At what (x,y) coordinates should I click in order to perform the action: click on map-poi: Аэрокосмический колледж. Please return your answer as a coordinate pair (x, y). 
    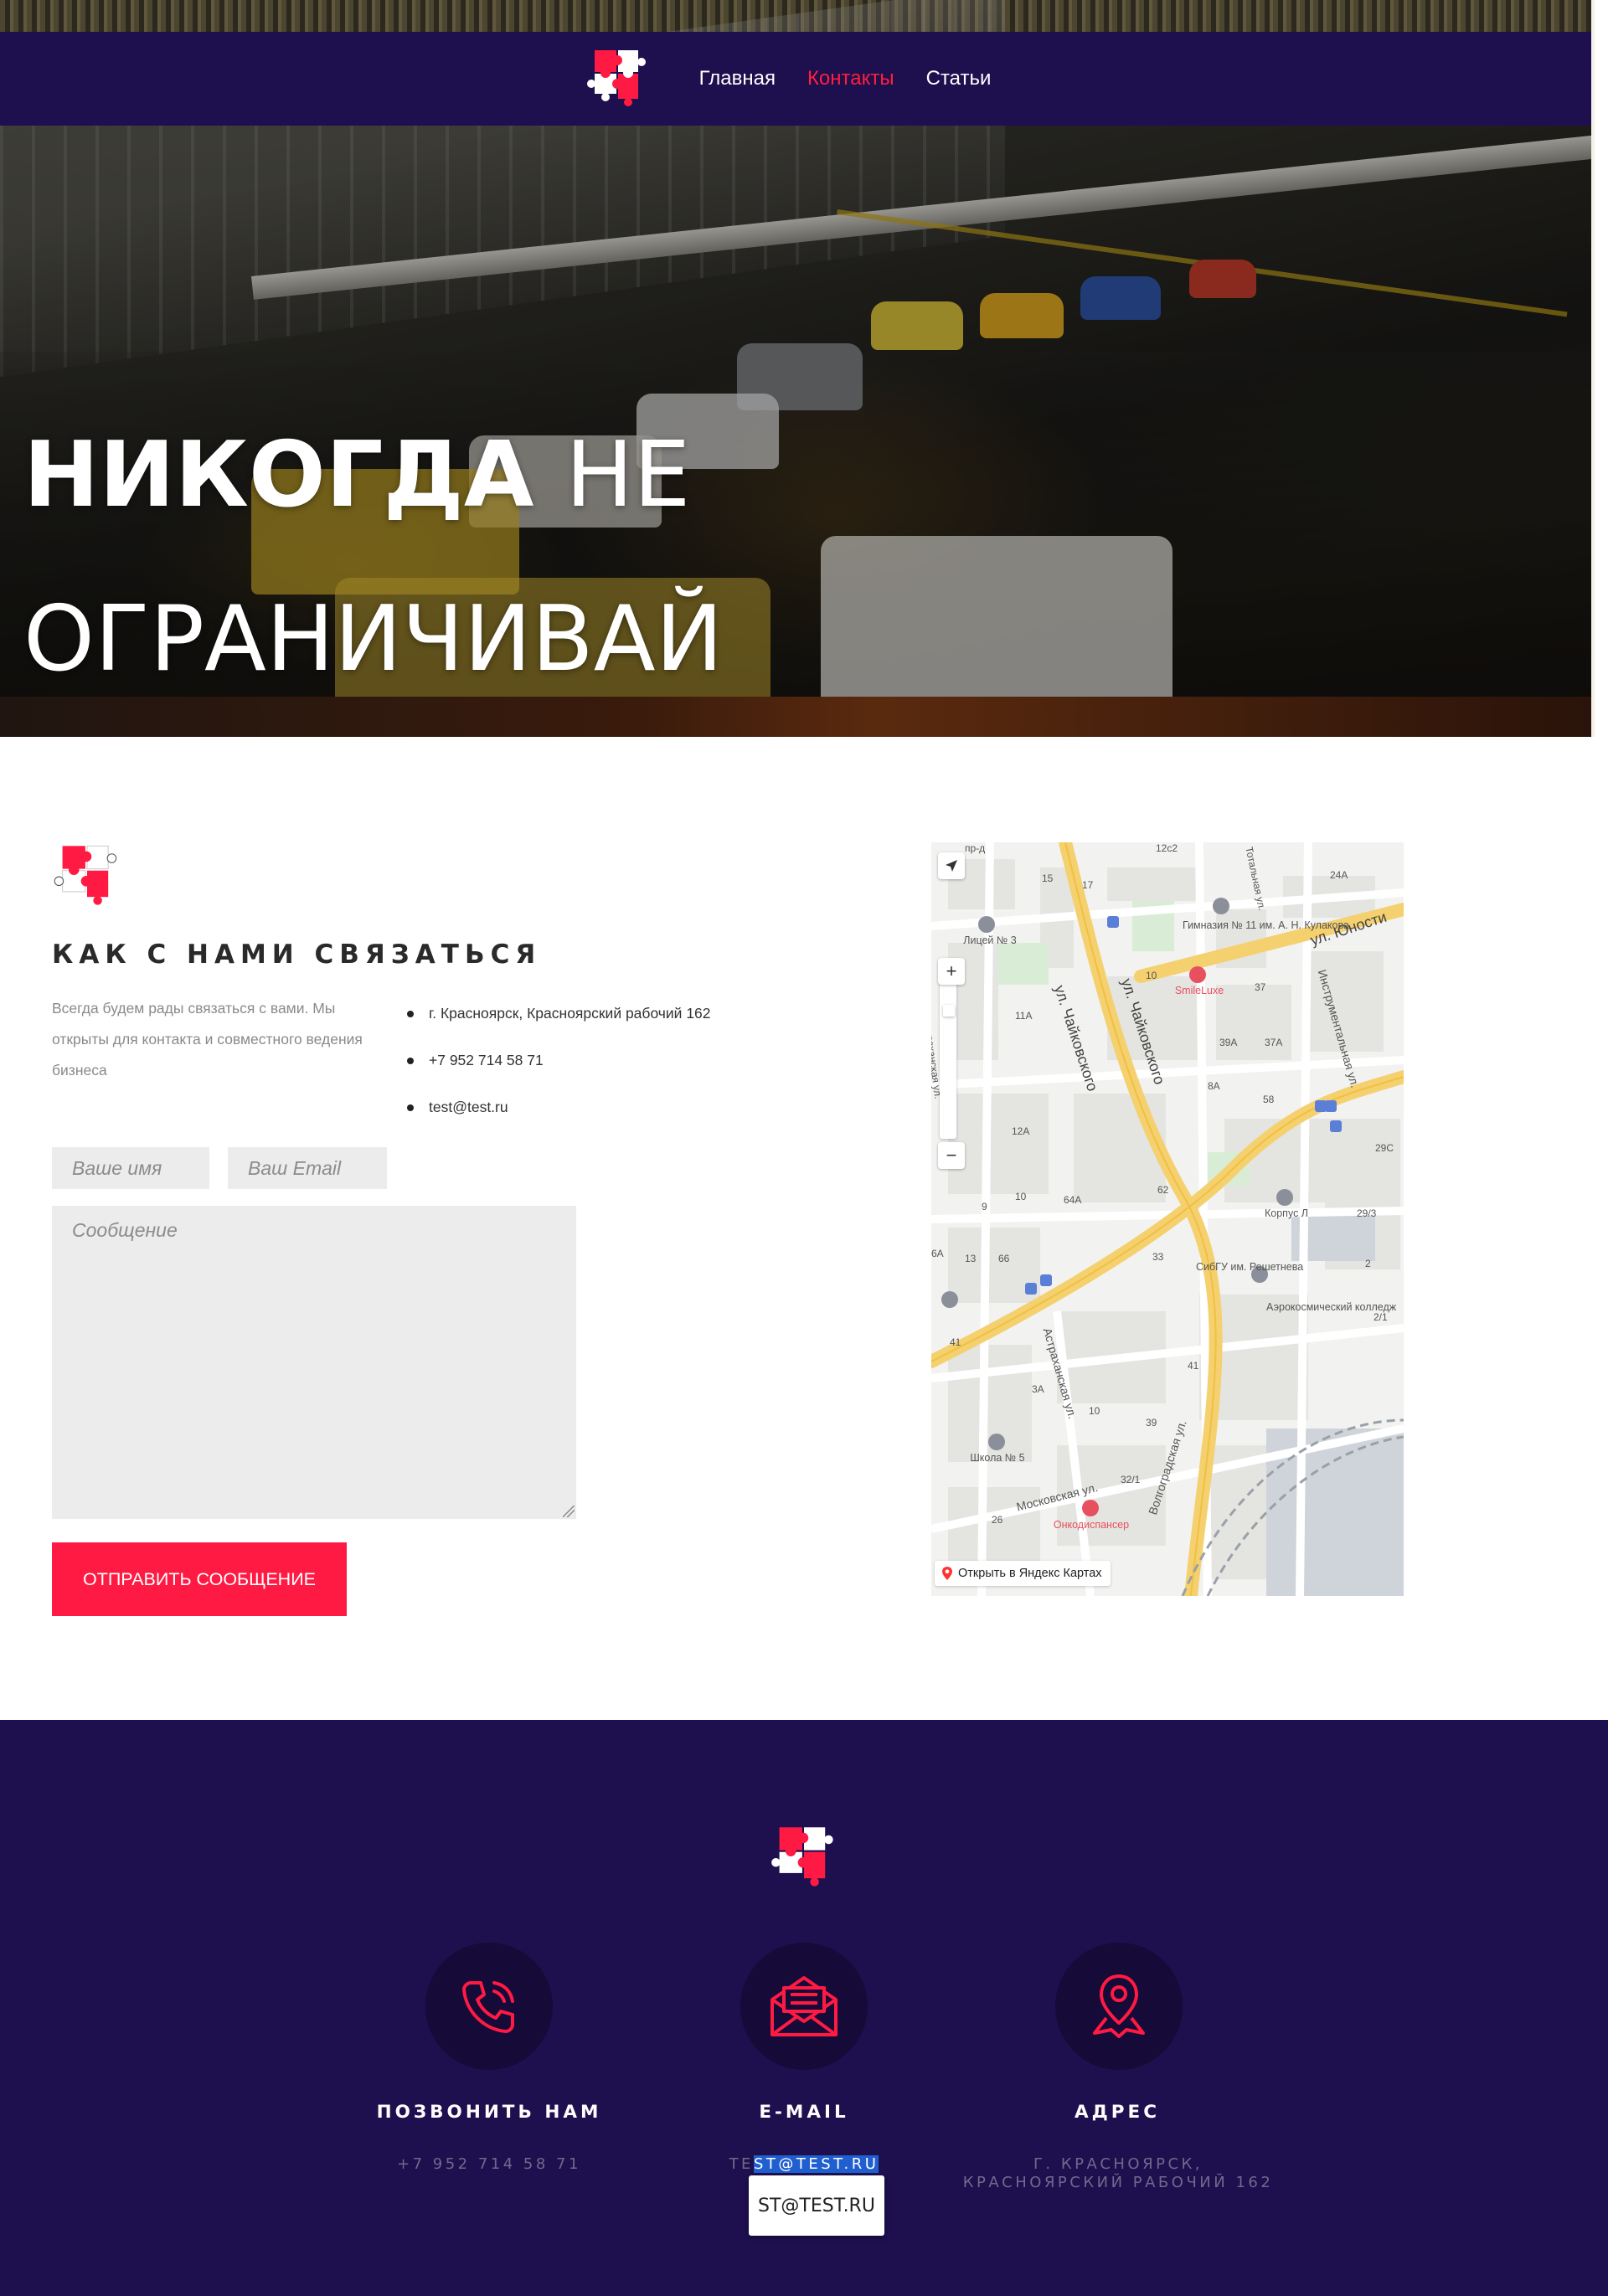
    Looking at the image, I should click on (1331, 1308).